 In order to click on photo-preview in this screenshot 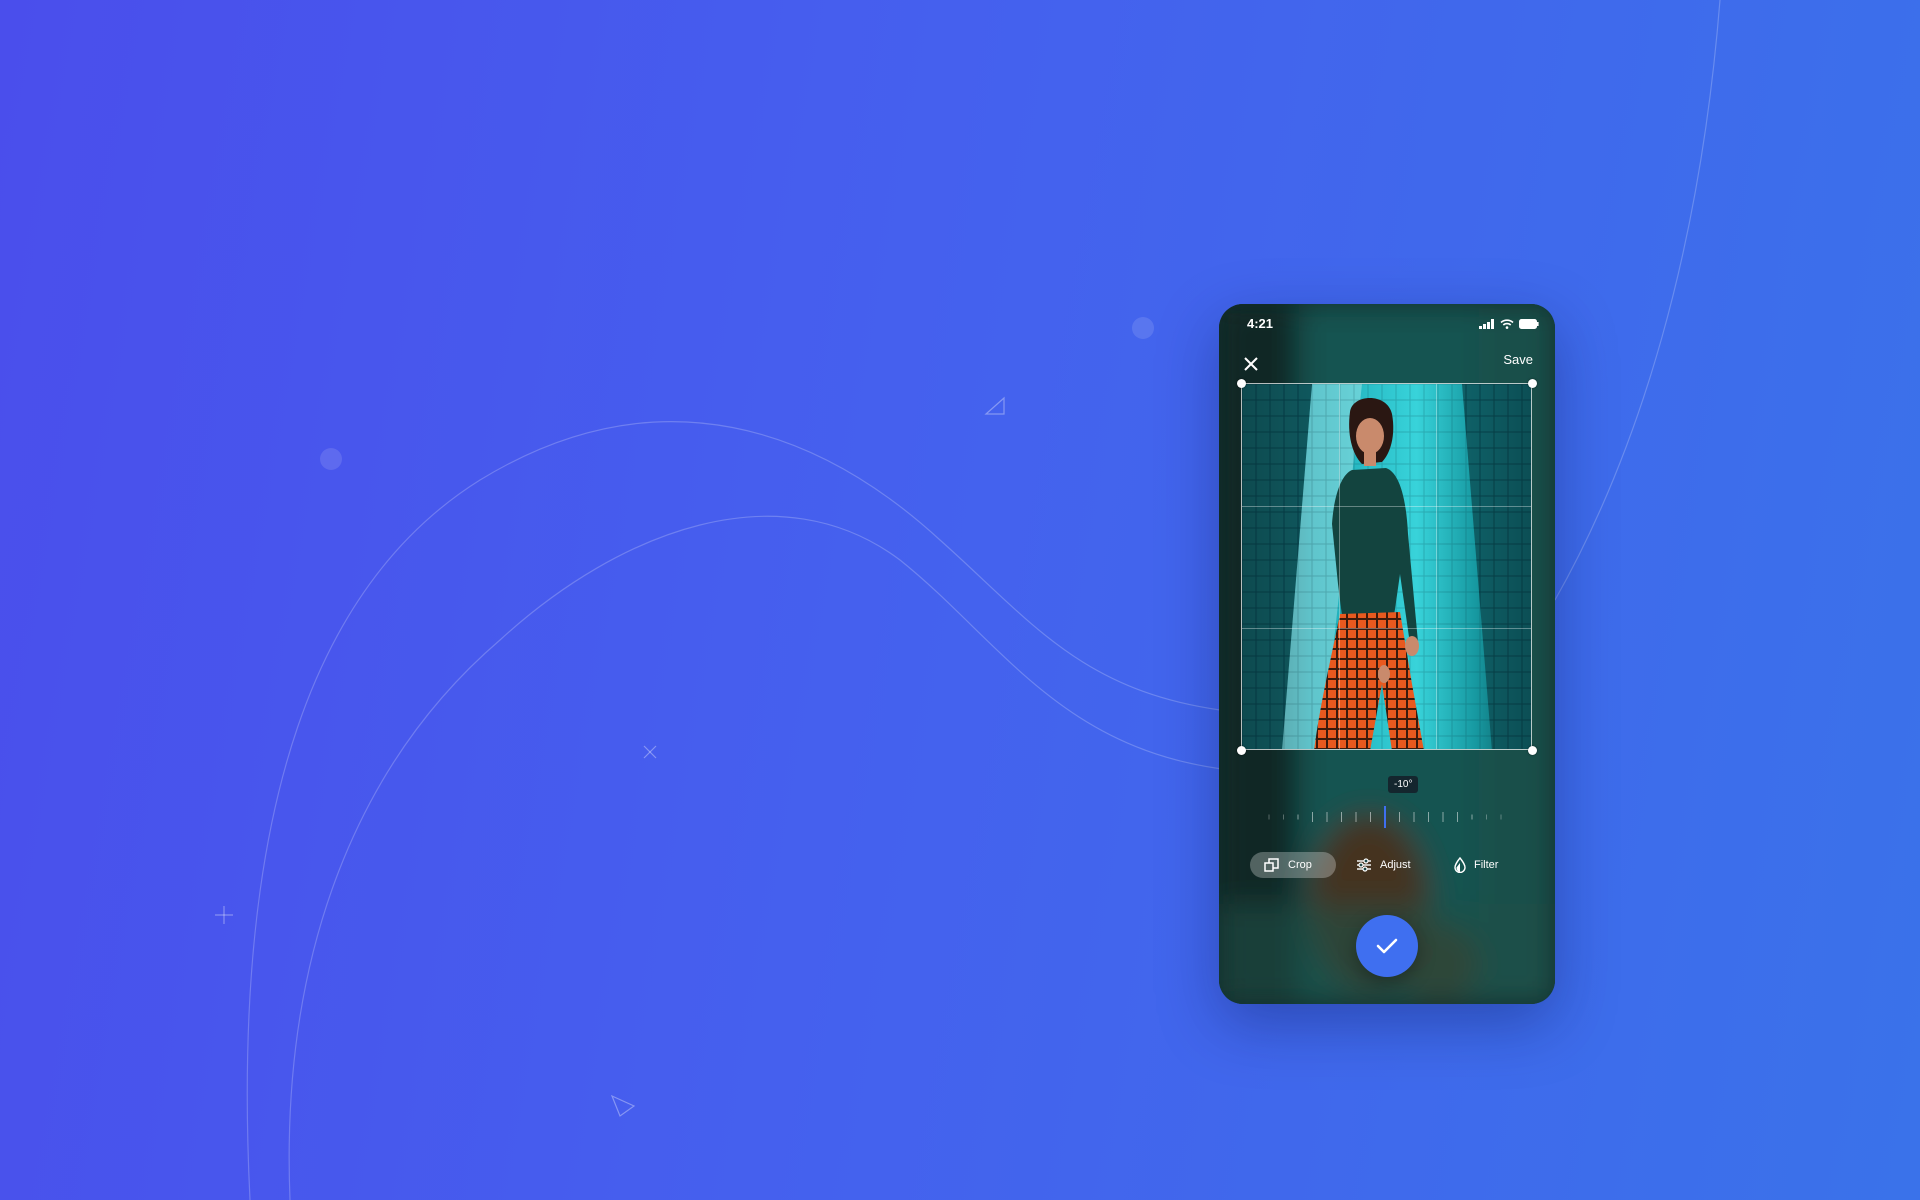, I will do `click(1386, 566)`.